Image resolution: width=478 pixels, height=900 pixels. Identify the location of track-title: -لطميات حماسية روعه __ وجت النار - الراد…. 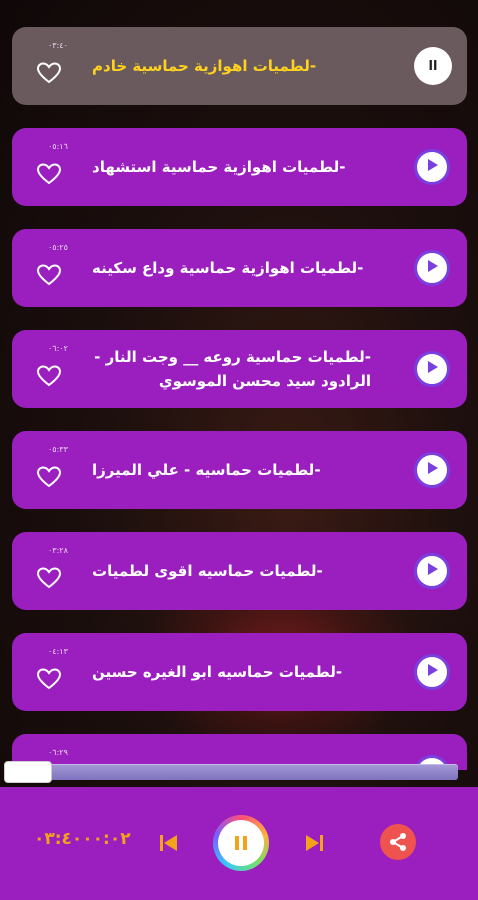
(232, 369).